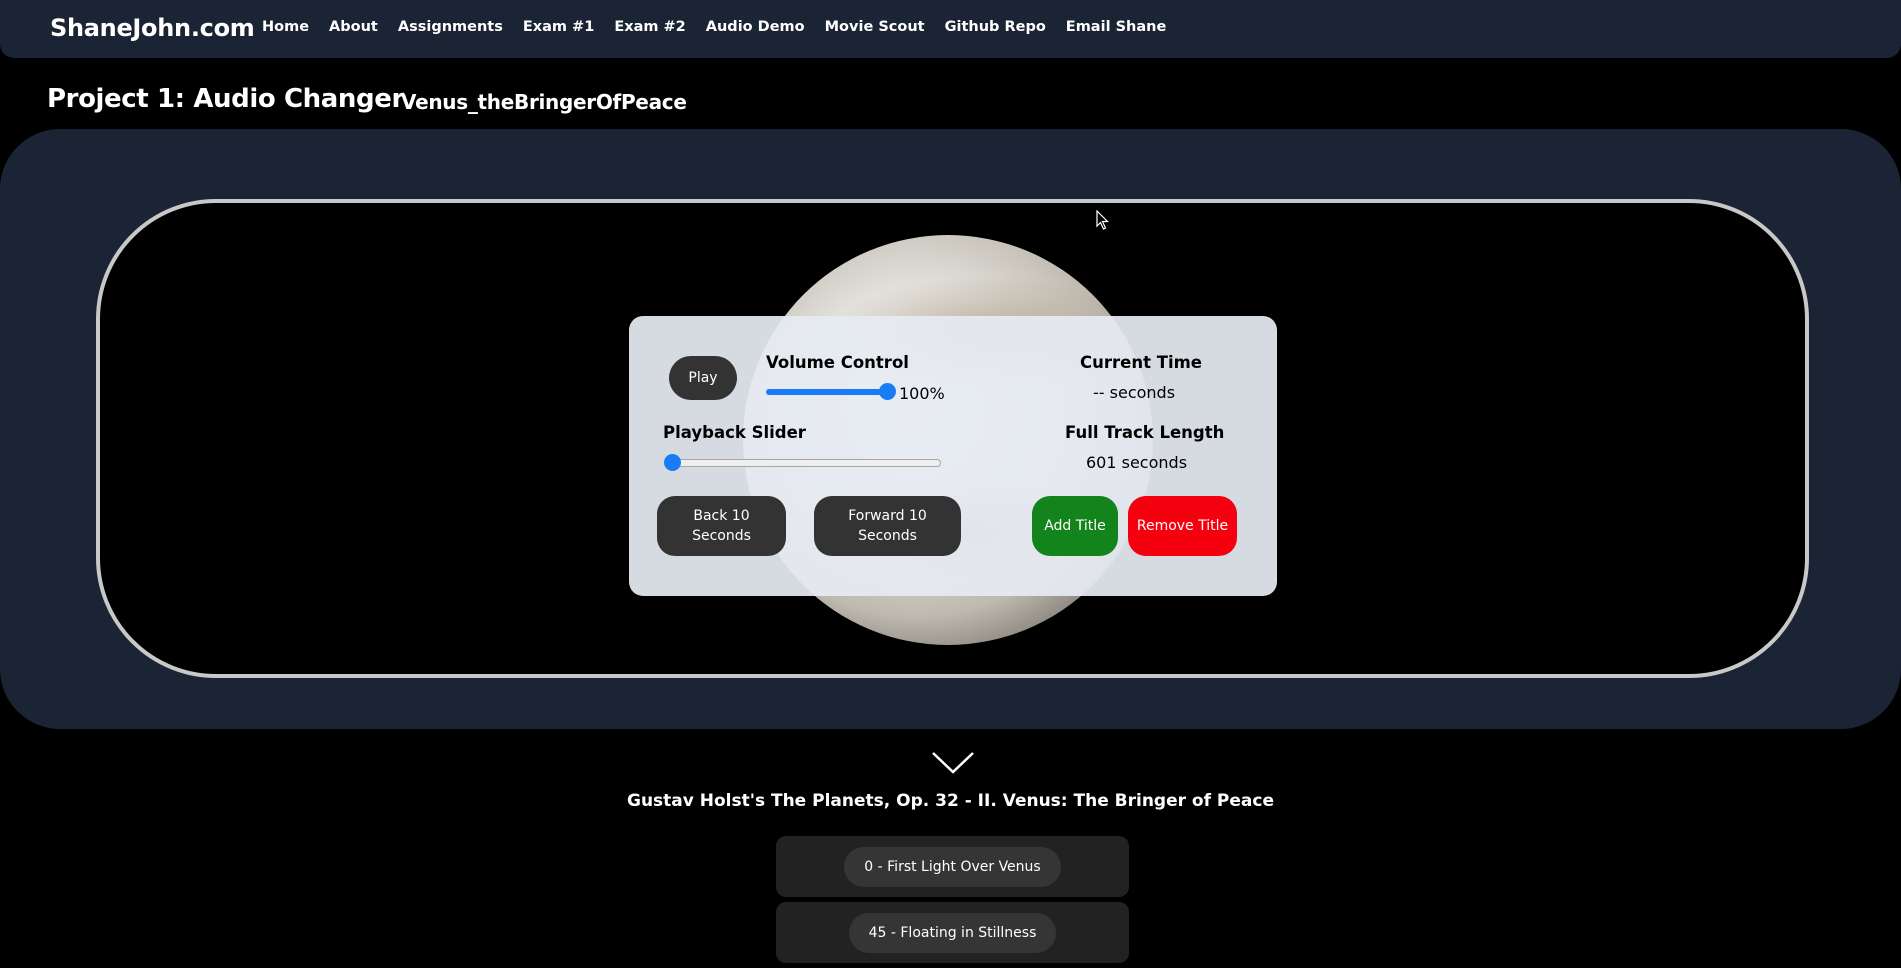  I want to click on page-title: Project 1: Audio Changer, so click(225, 99).